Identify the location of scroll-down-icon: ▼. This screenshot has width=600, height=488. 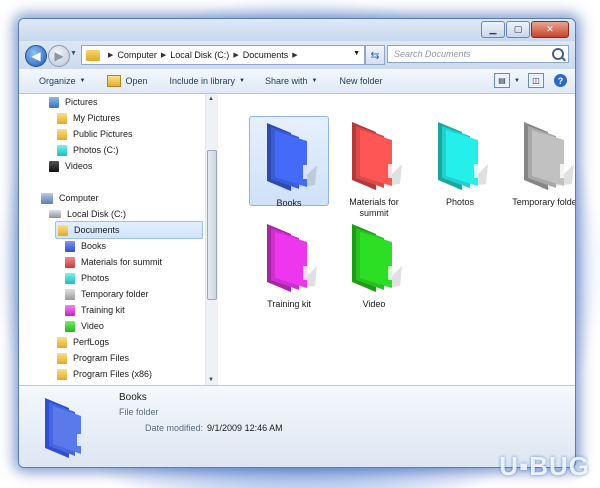
(211, 380).